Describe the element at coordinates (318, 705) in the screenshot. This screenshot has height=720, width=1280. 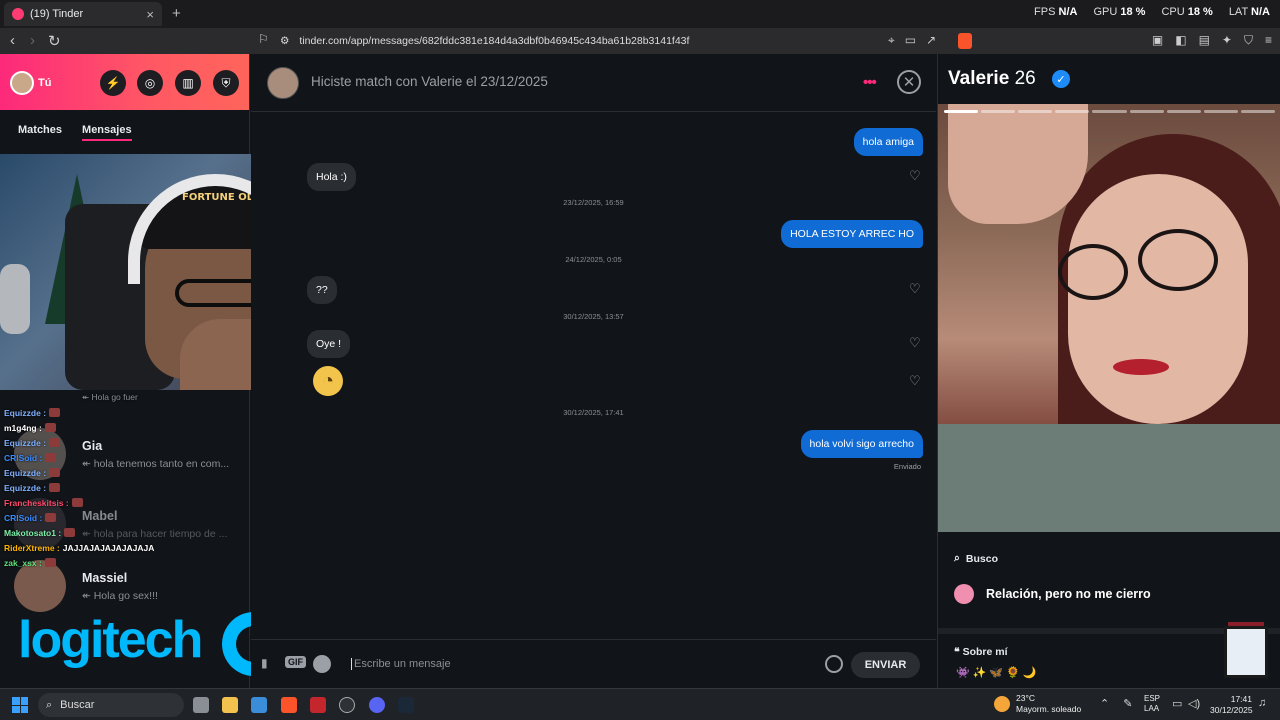
I see `app-icon` at that location.